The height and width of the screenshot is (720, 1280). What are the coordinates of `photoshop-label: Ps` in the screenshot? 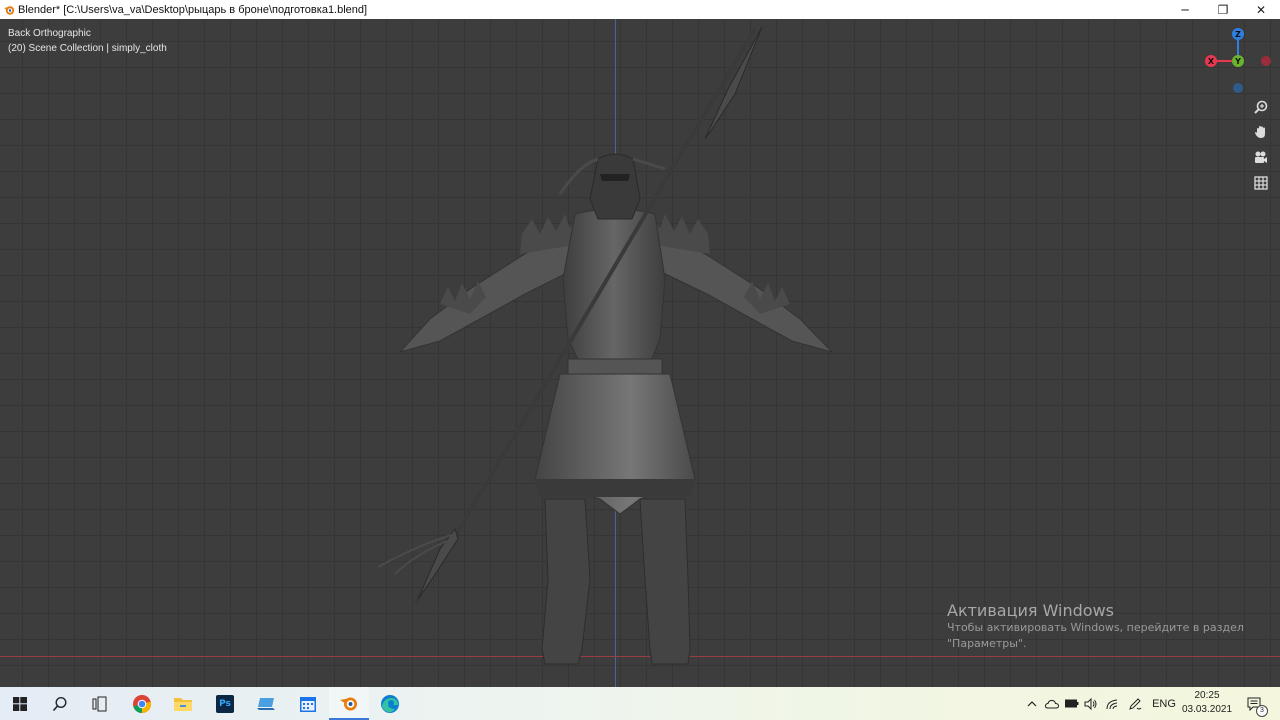 It's located at (225, 703).